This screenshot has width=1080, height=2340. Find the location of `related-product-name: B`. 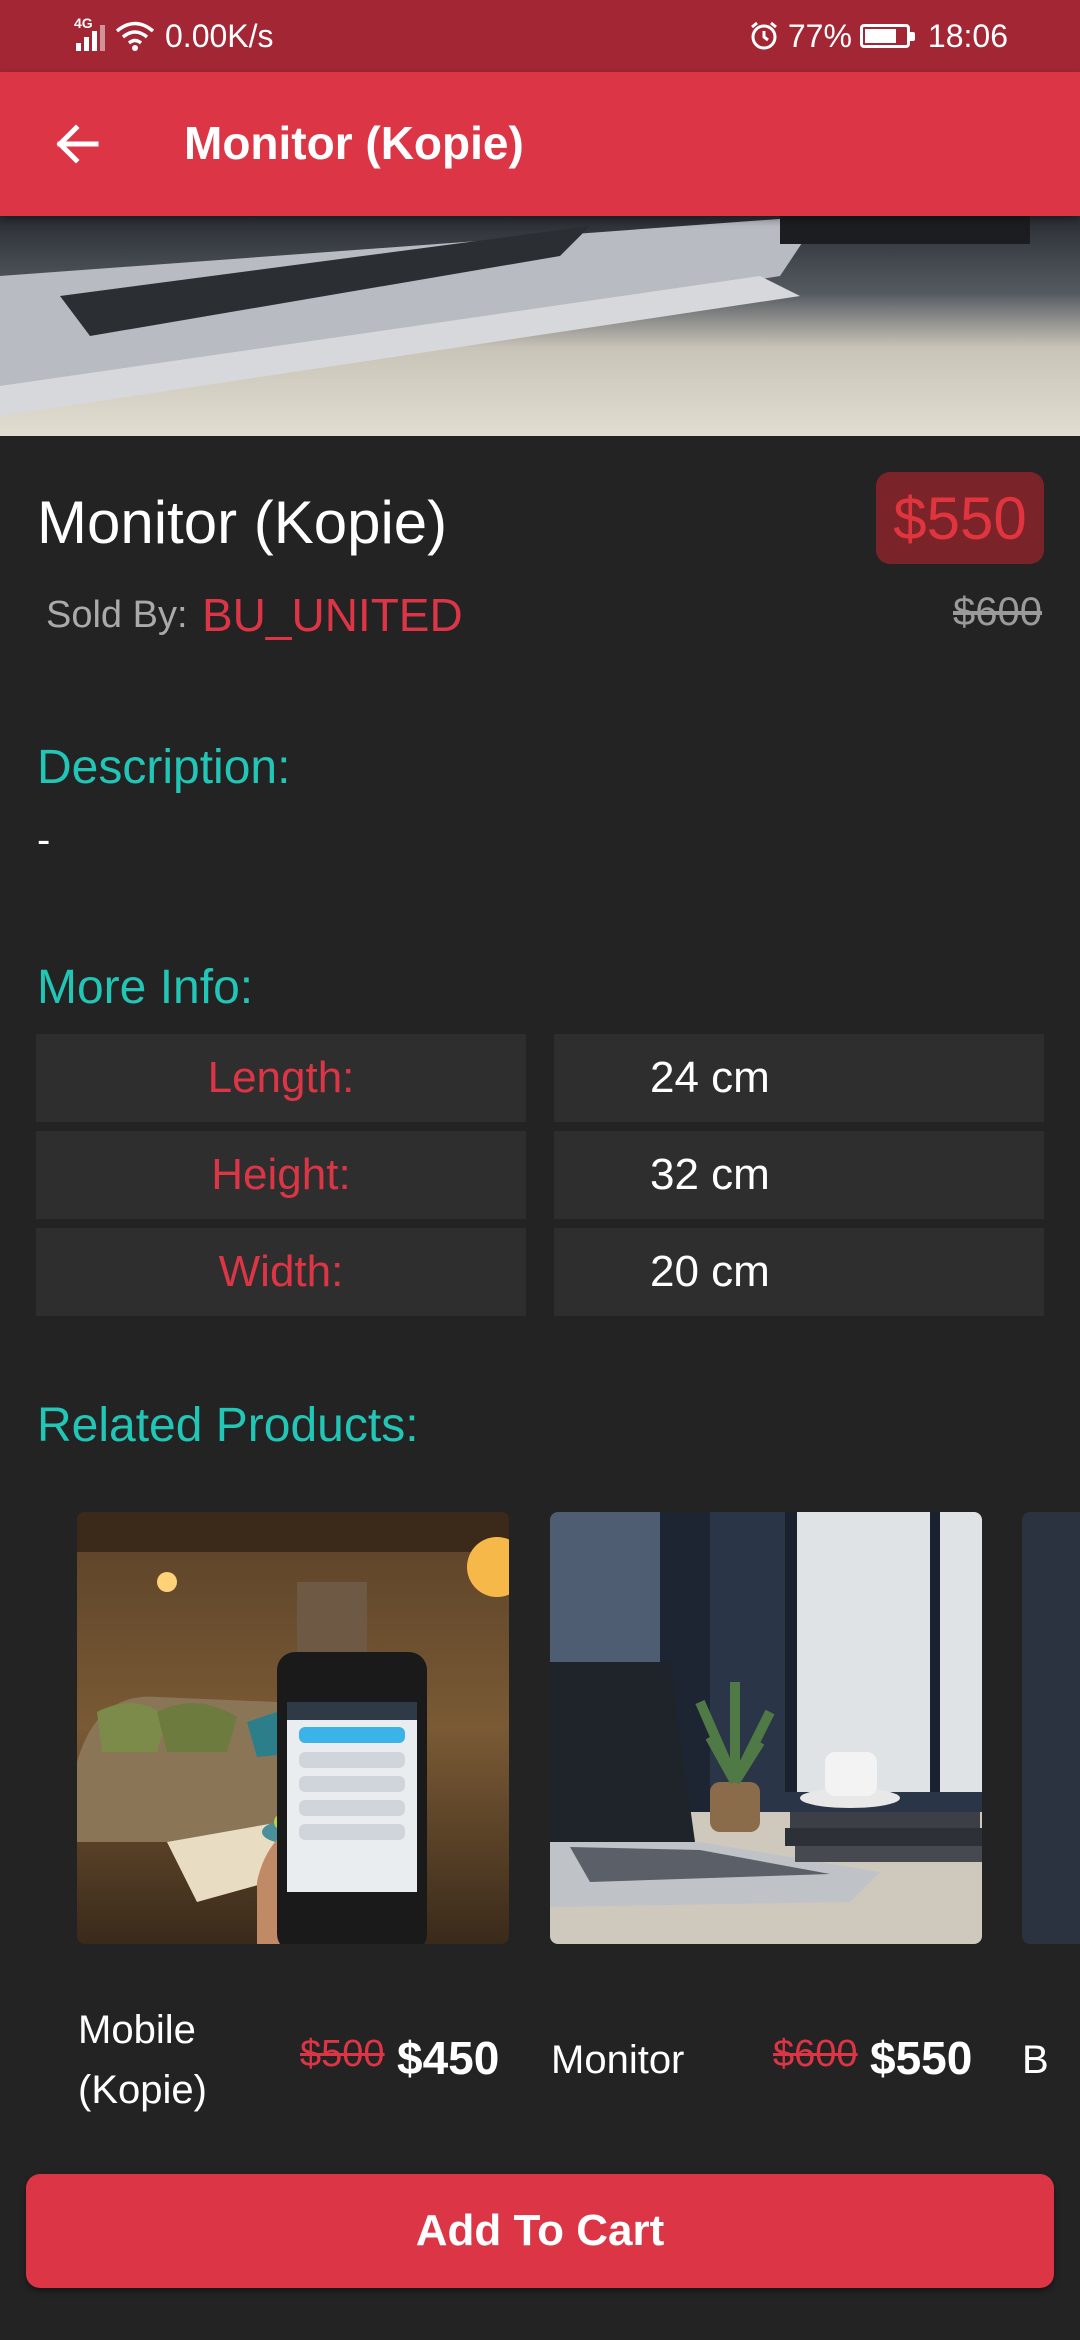

related-product-name: B is located at coordinates (1035, 2060).